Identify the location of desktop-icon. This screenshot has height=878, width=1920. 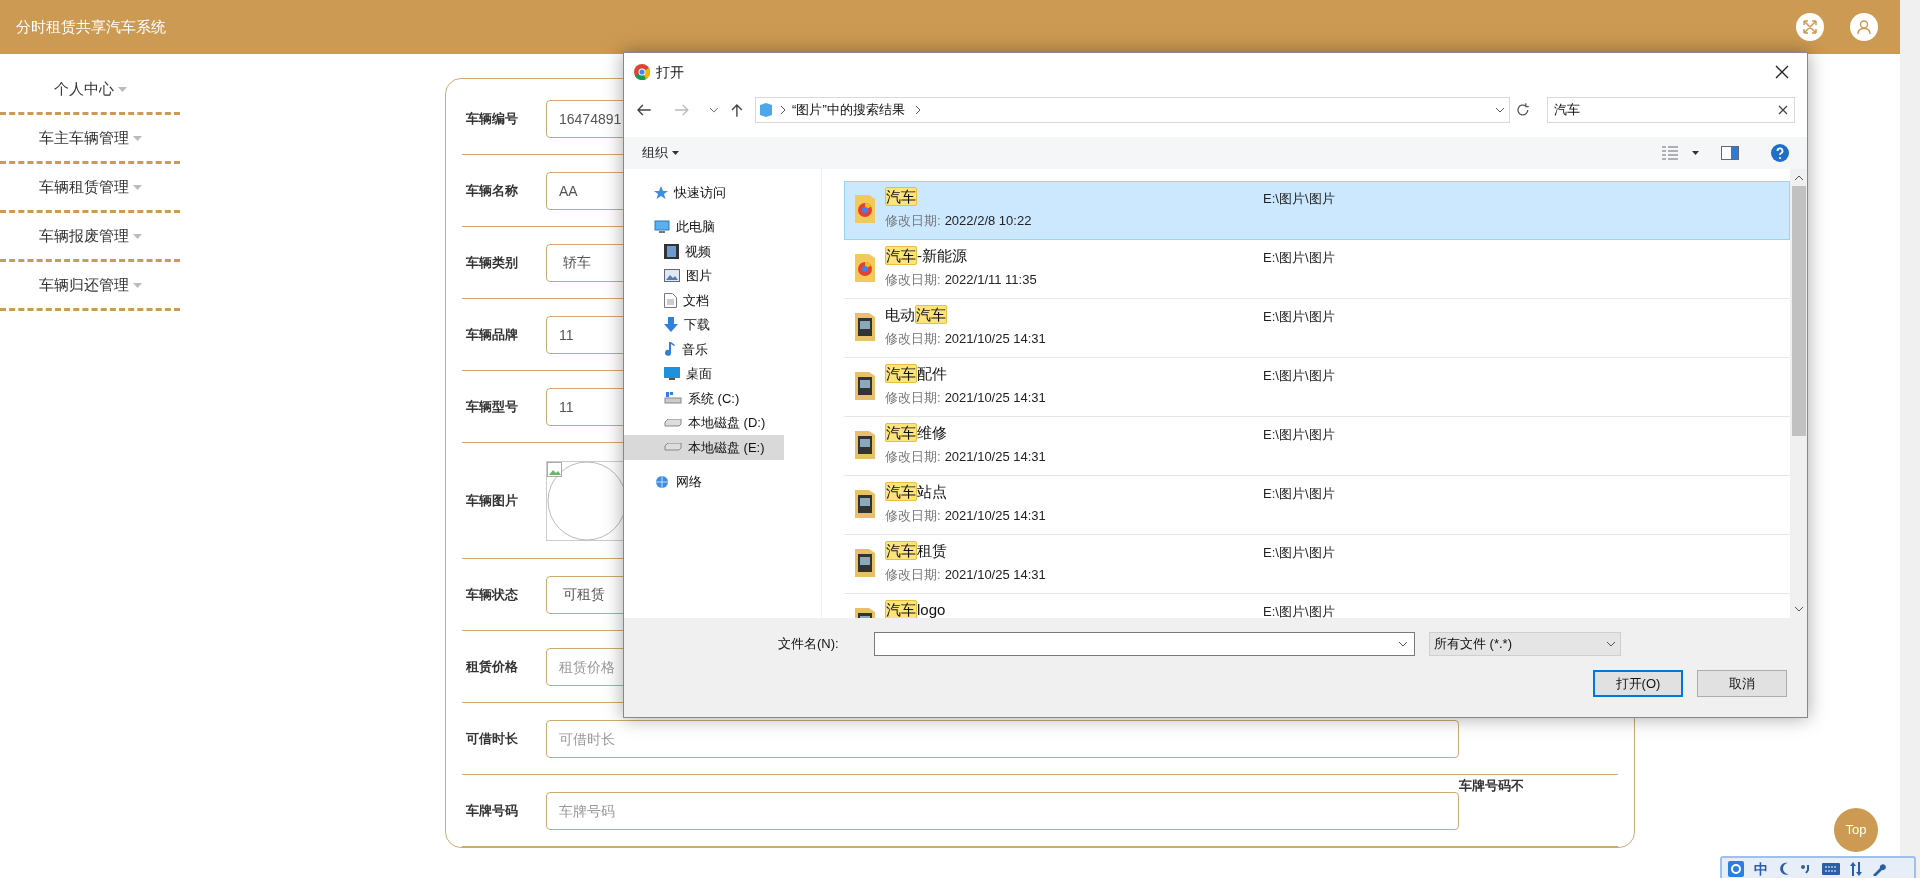
(672, 374).